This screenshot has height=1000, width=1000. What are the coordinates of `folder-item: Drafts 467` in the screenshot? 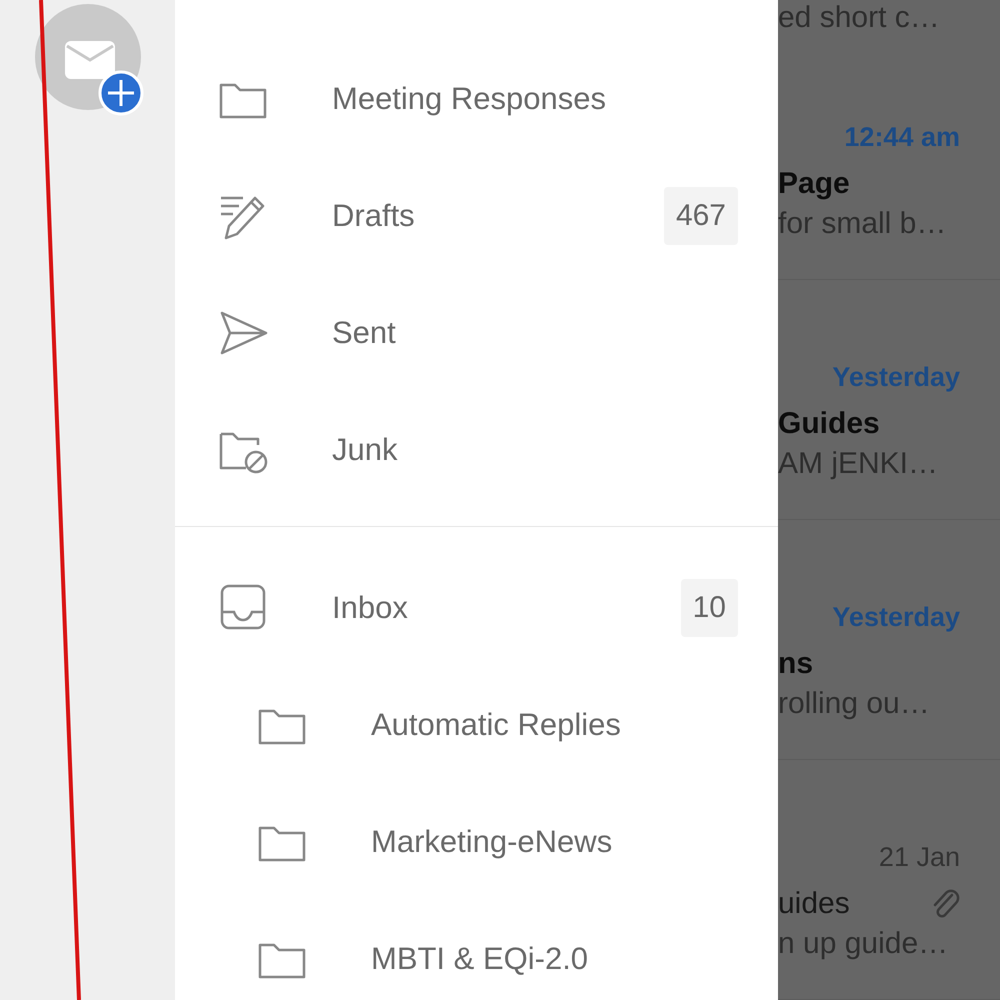 It's located at (476, 215).